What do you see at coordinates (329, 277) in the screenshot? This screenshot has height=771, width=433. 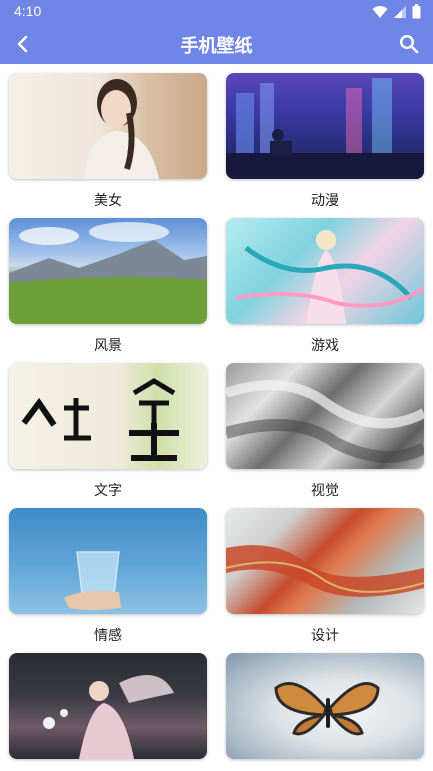 I see `game-art-image` at bounding box center [329, 277].